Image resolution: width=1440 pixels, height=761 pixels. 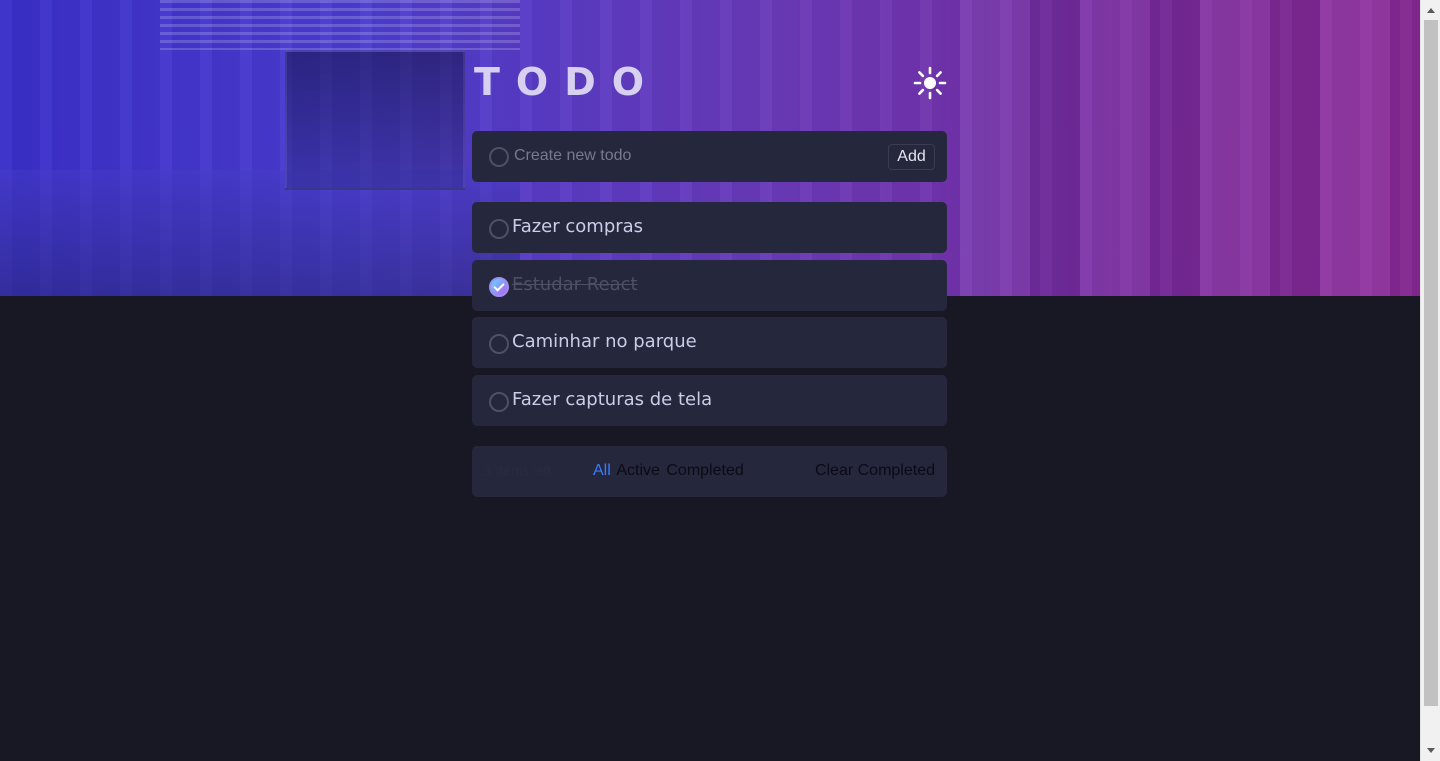 What do you see at coordinates (709, 342) in the screenshot?
I see `todo-item: Caminhar no parque` at bounding box center [709, 342].